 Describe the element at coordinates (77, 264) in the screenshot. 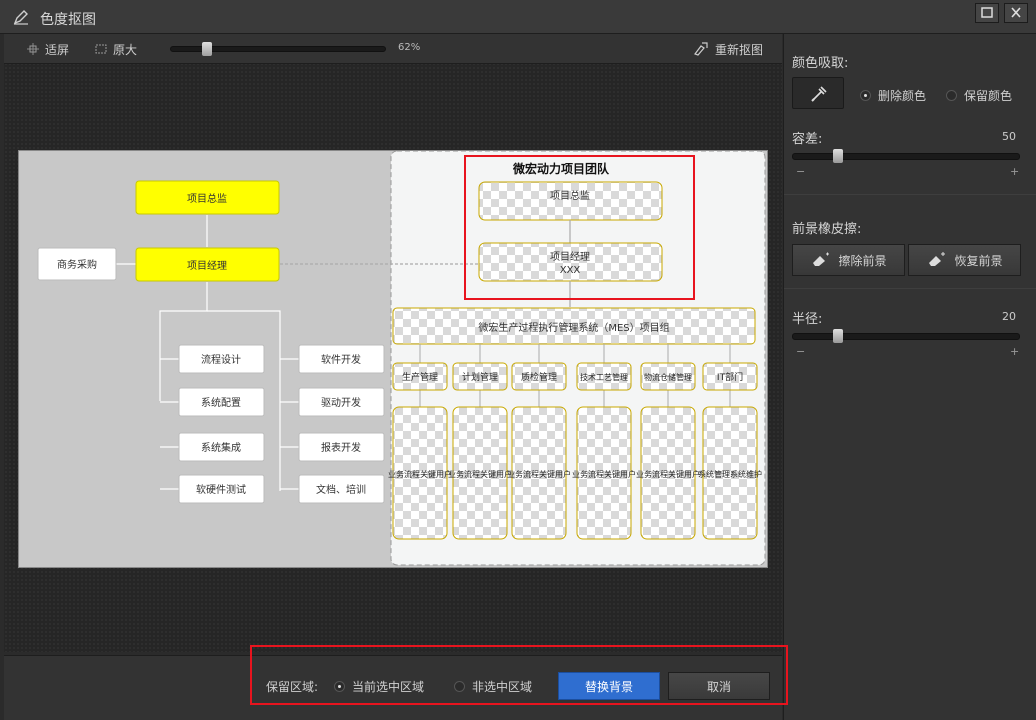

I see `procurement-text: 商务采购` at that location.